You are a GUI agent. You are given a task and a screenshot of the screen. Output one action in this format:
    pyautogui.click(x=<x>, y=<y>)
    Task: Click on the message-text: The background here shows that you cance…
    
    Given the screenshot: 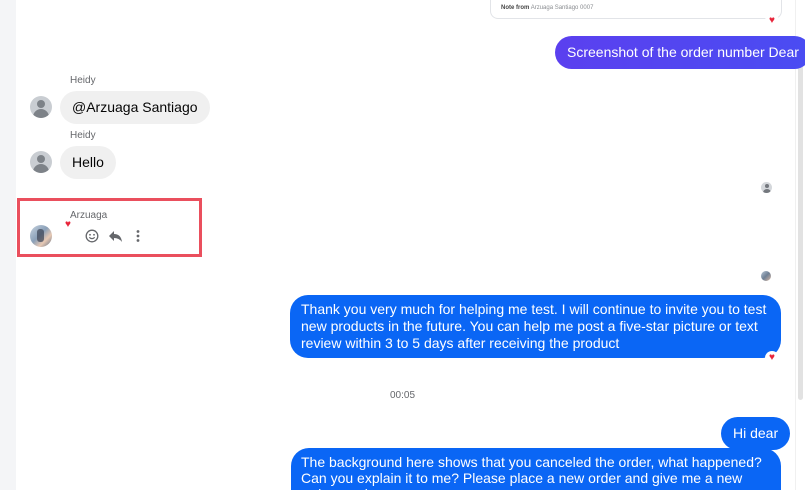 What is the action you would take?
    pyautogui.click(x=531, y=472)
    